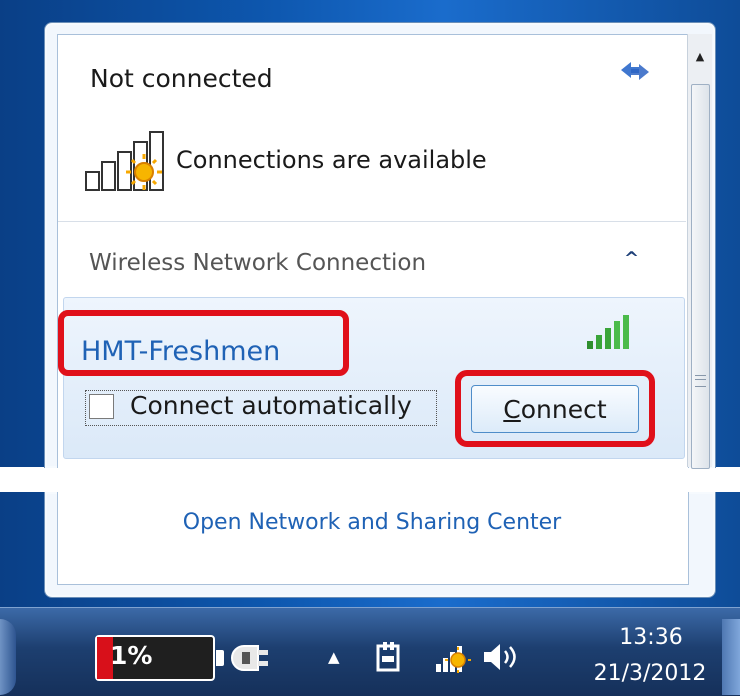  Describe the element at coordinates (334, 657) in the screenshot. I see `show-hidden-icons-icon: ▲` at that location.